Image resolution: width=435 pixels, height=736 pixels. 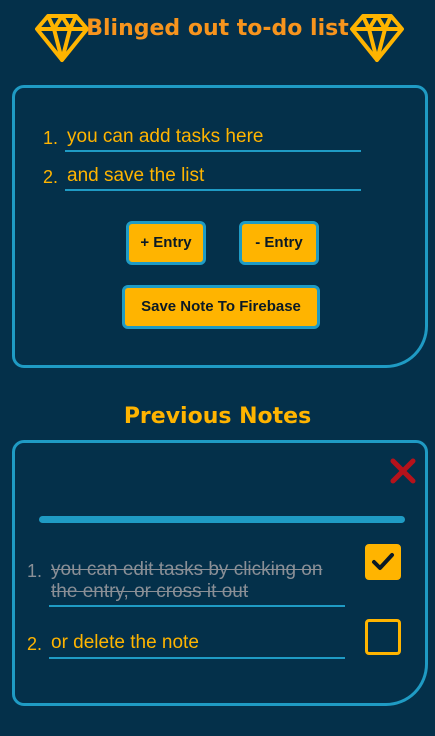 I want to click on save-note-button: Save Note To Firebase, so click(x=221, y=307).